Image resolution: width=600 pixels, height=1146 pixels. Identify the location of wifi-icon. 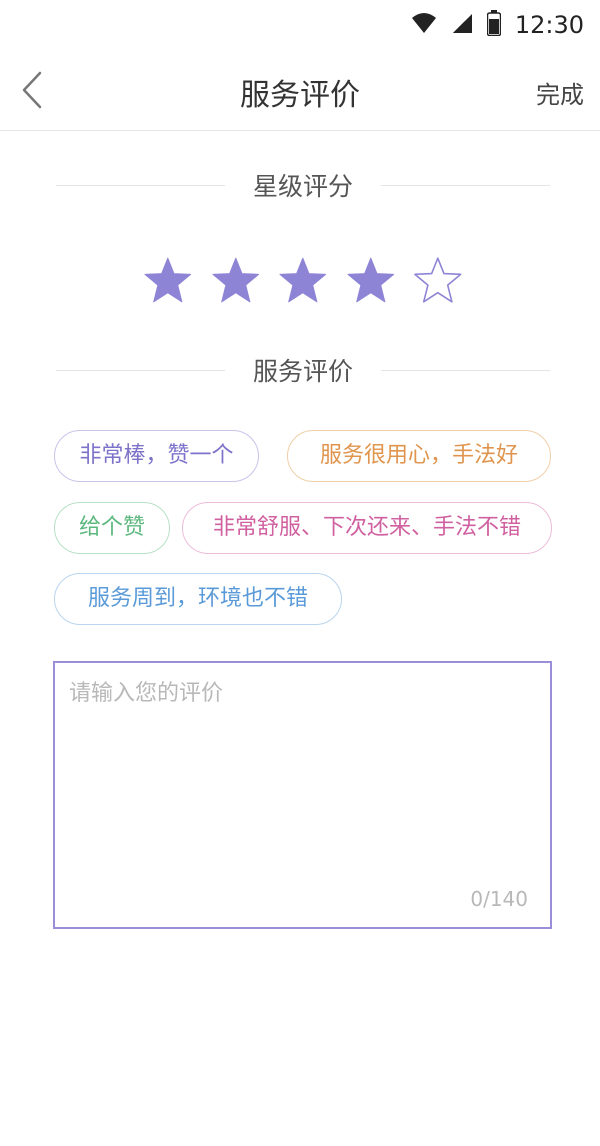
(424, 25).